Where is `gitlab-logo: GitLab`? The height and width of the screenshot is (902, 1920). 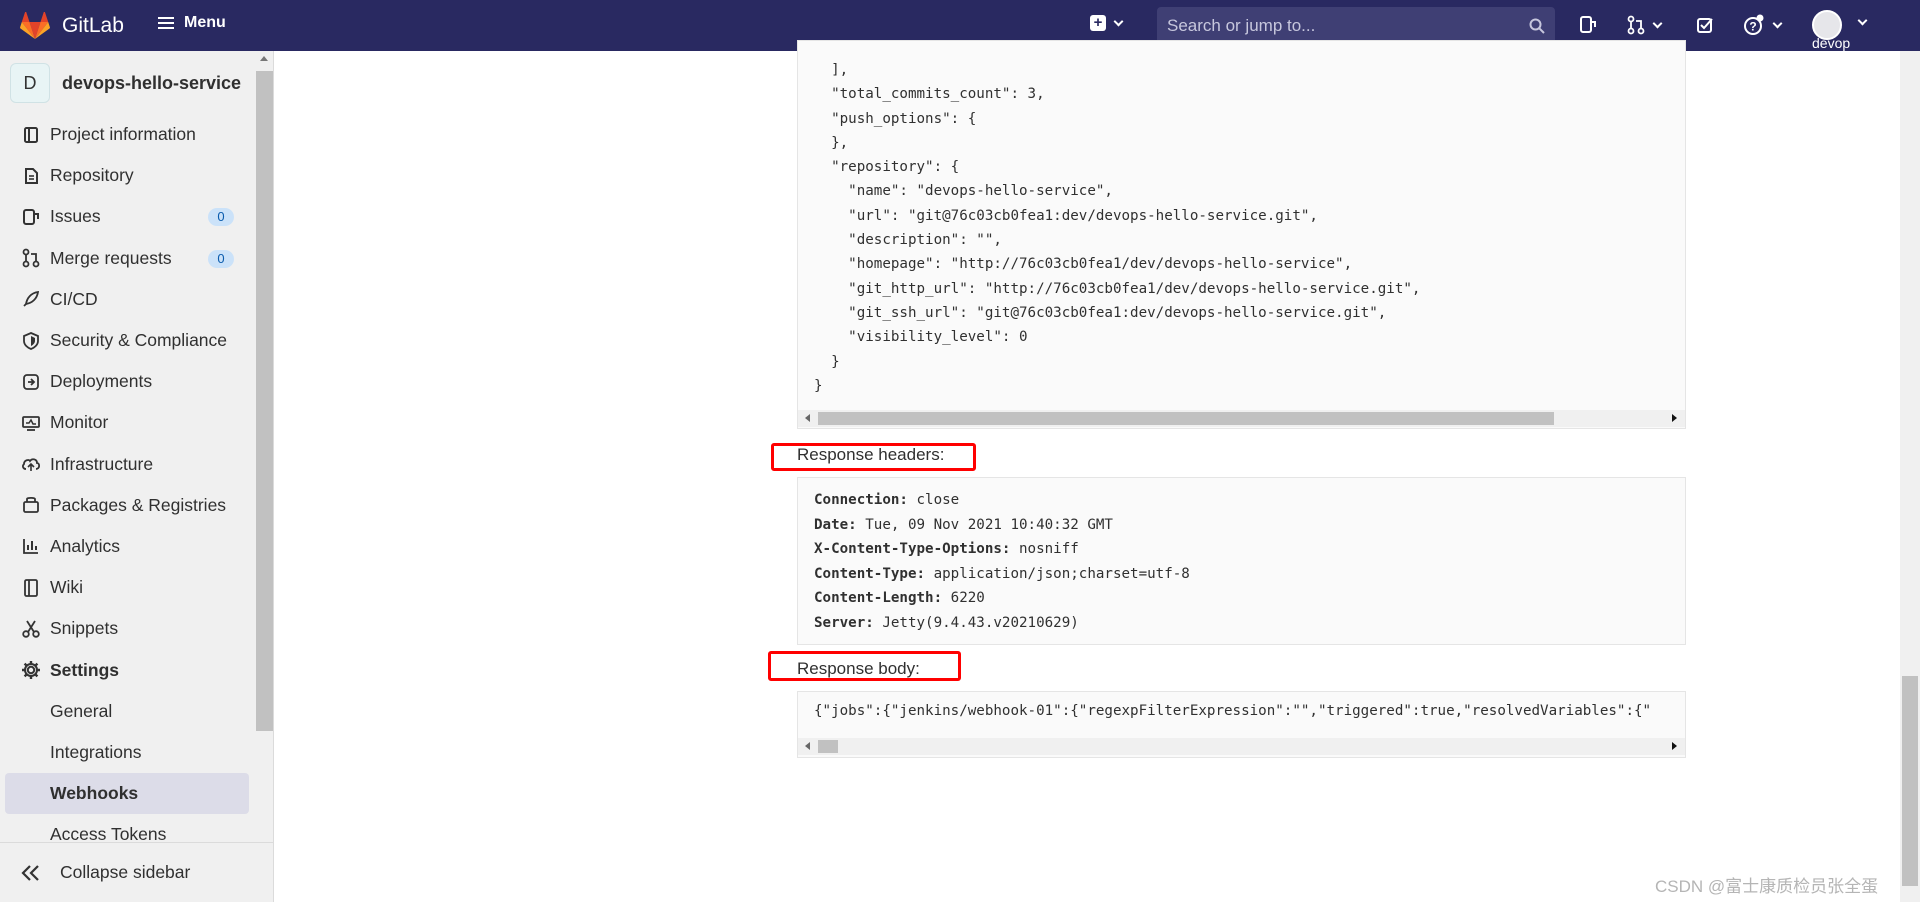 gitlab-logo: GitLab is located at coordinates (72, 26).